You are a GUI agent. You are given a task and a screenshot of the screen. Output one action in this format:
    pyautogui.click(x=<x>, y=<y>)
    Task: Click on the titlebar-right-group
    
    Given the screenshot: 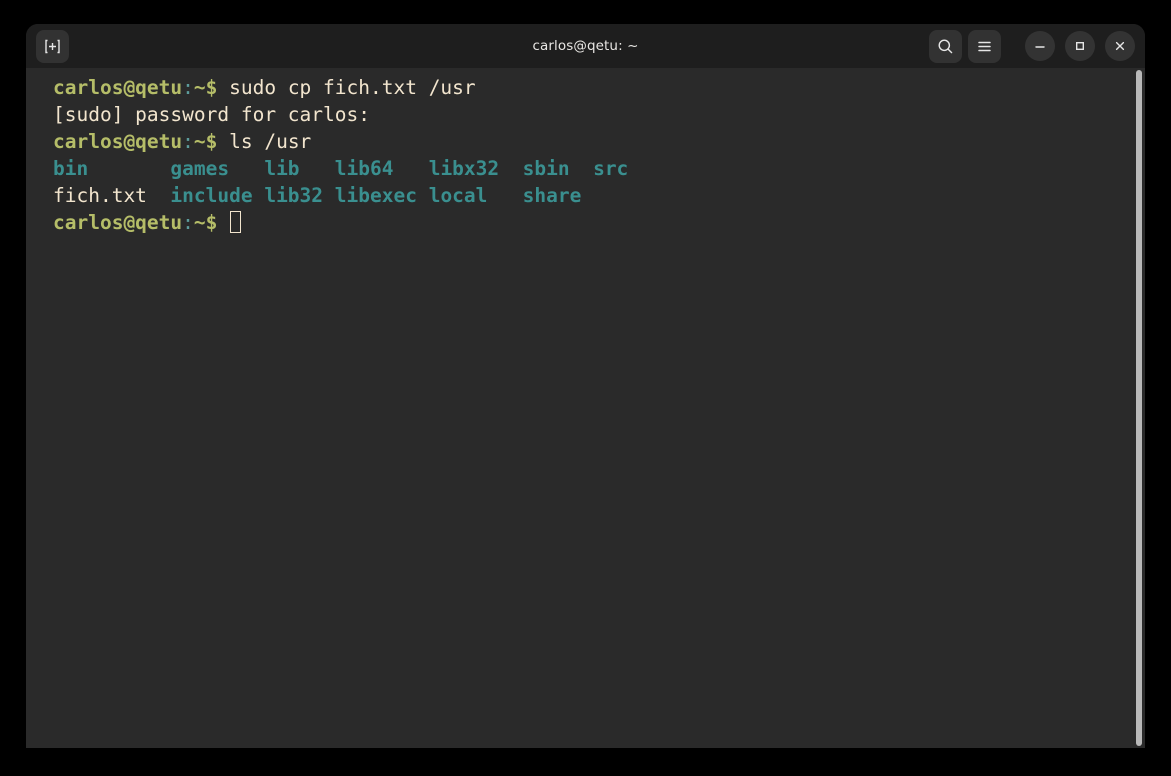 What is the action you would take?
    pyautogui.click(x=1032, y=46)
    